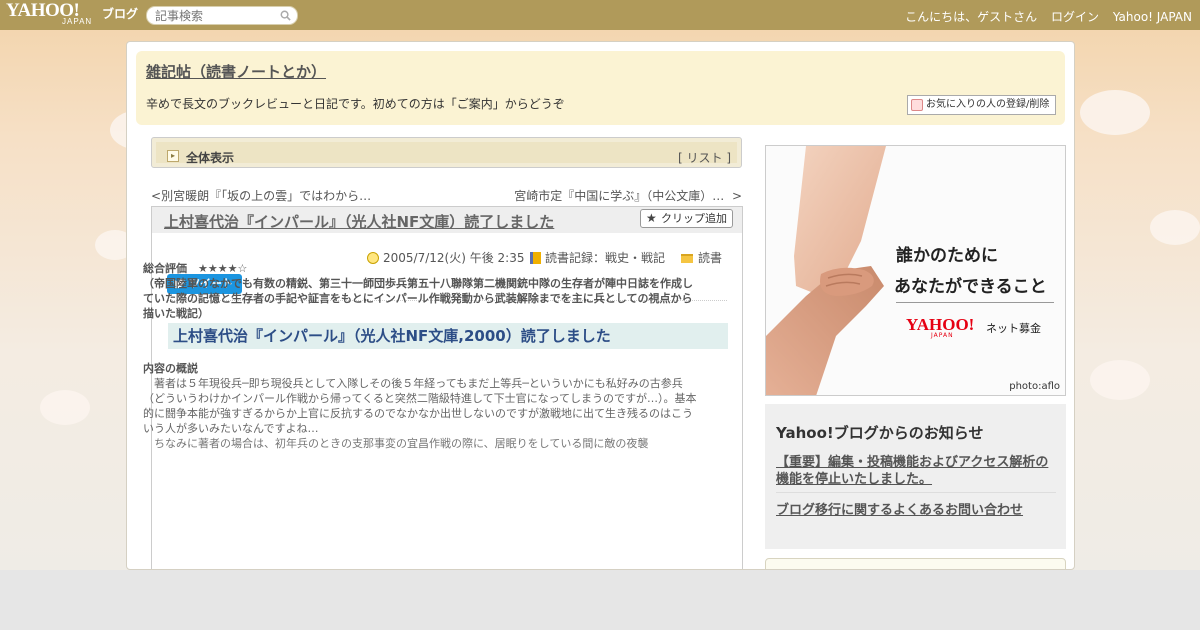 This screenshot has height=630, width=1200. I want to click on next-article-nav: 宮崎市定『中国に学ぶ』（中公文庫）… >, so click(628, 195).